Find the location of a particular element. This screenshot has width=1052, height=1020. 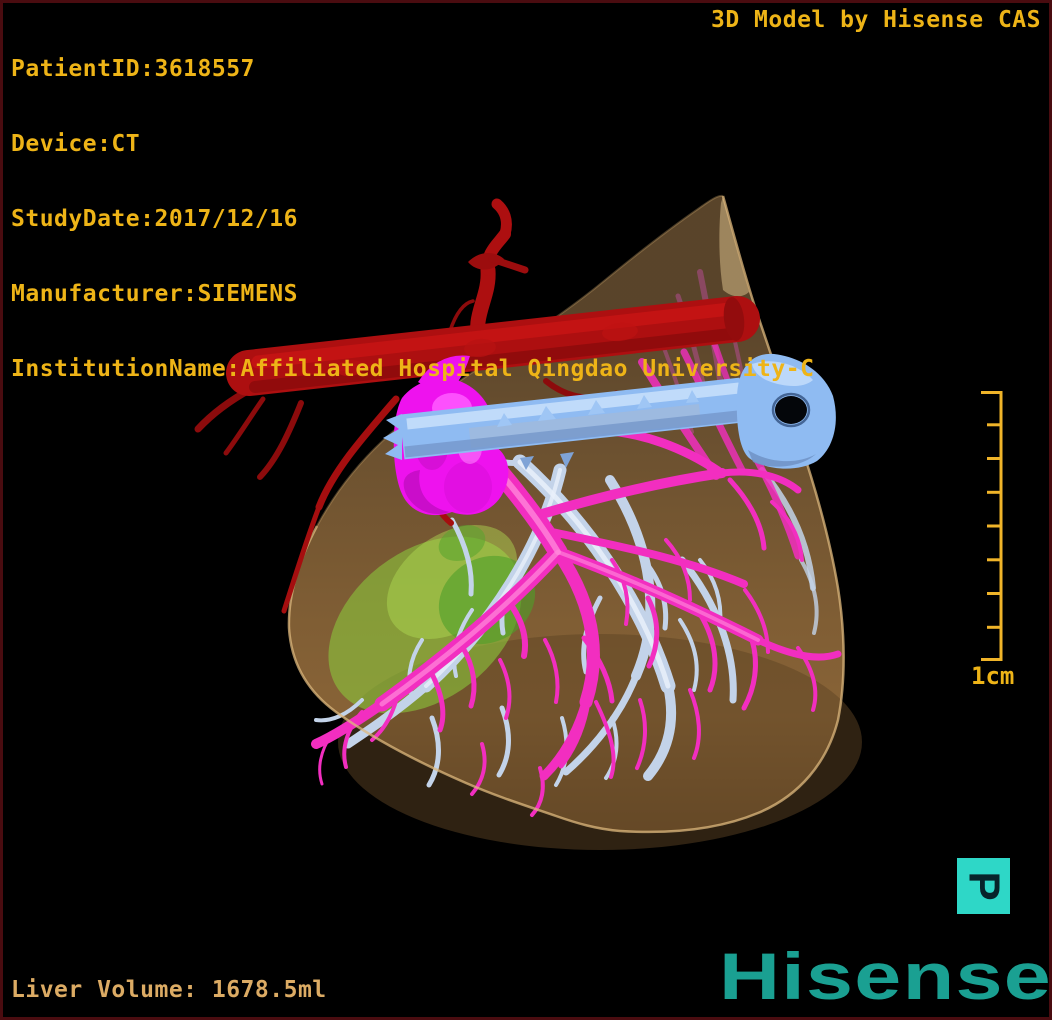

scale-1cm-label: 1cm is located at coordinates (993, 676).